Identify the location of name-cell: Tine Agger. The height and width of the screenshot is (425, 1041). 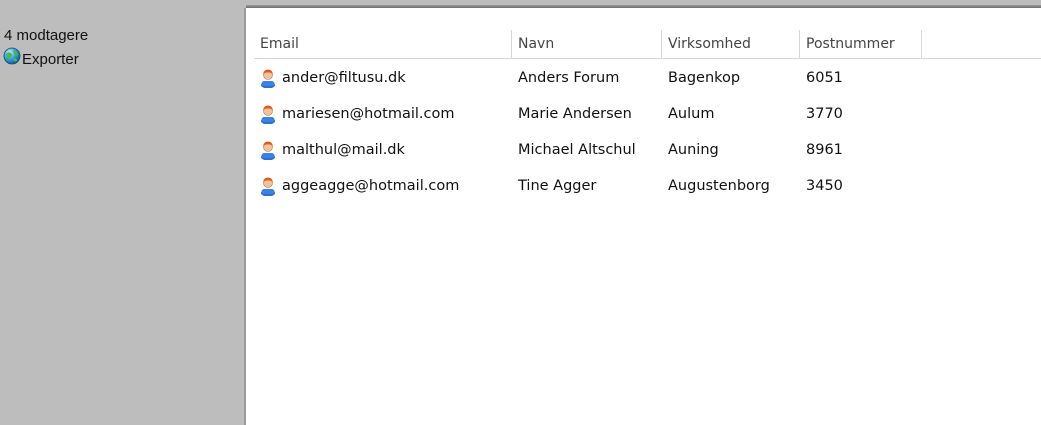
(557, 186).